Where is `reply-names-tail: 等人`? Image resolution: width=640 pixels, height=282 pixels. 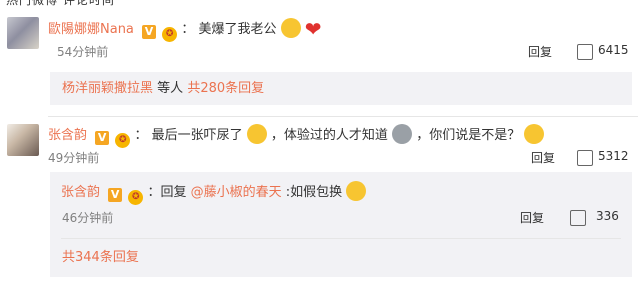
reply-names-tail: 等人 is located at coordinates (170, 88).